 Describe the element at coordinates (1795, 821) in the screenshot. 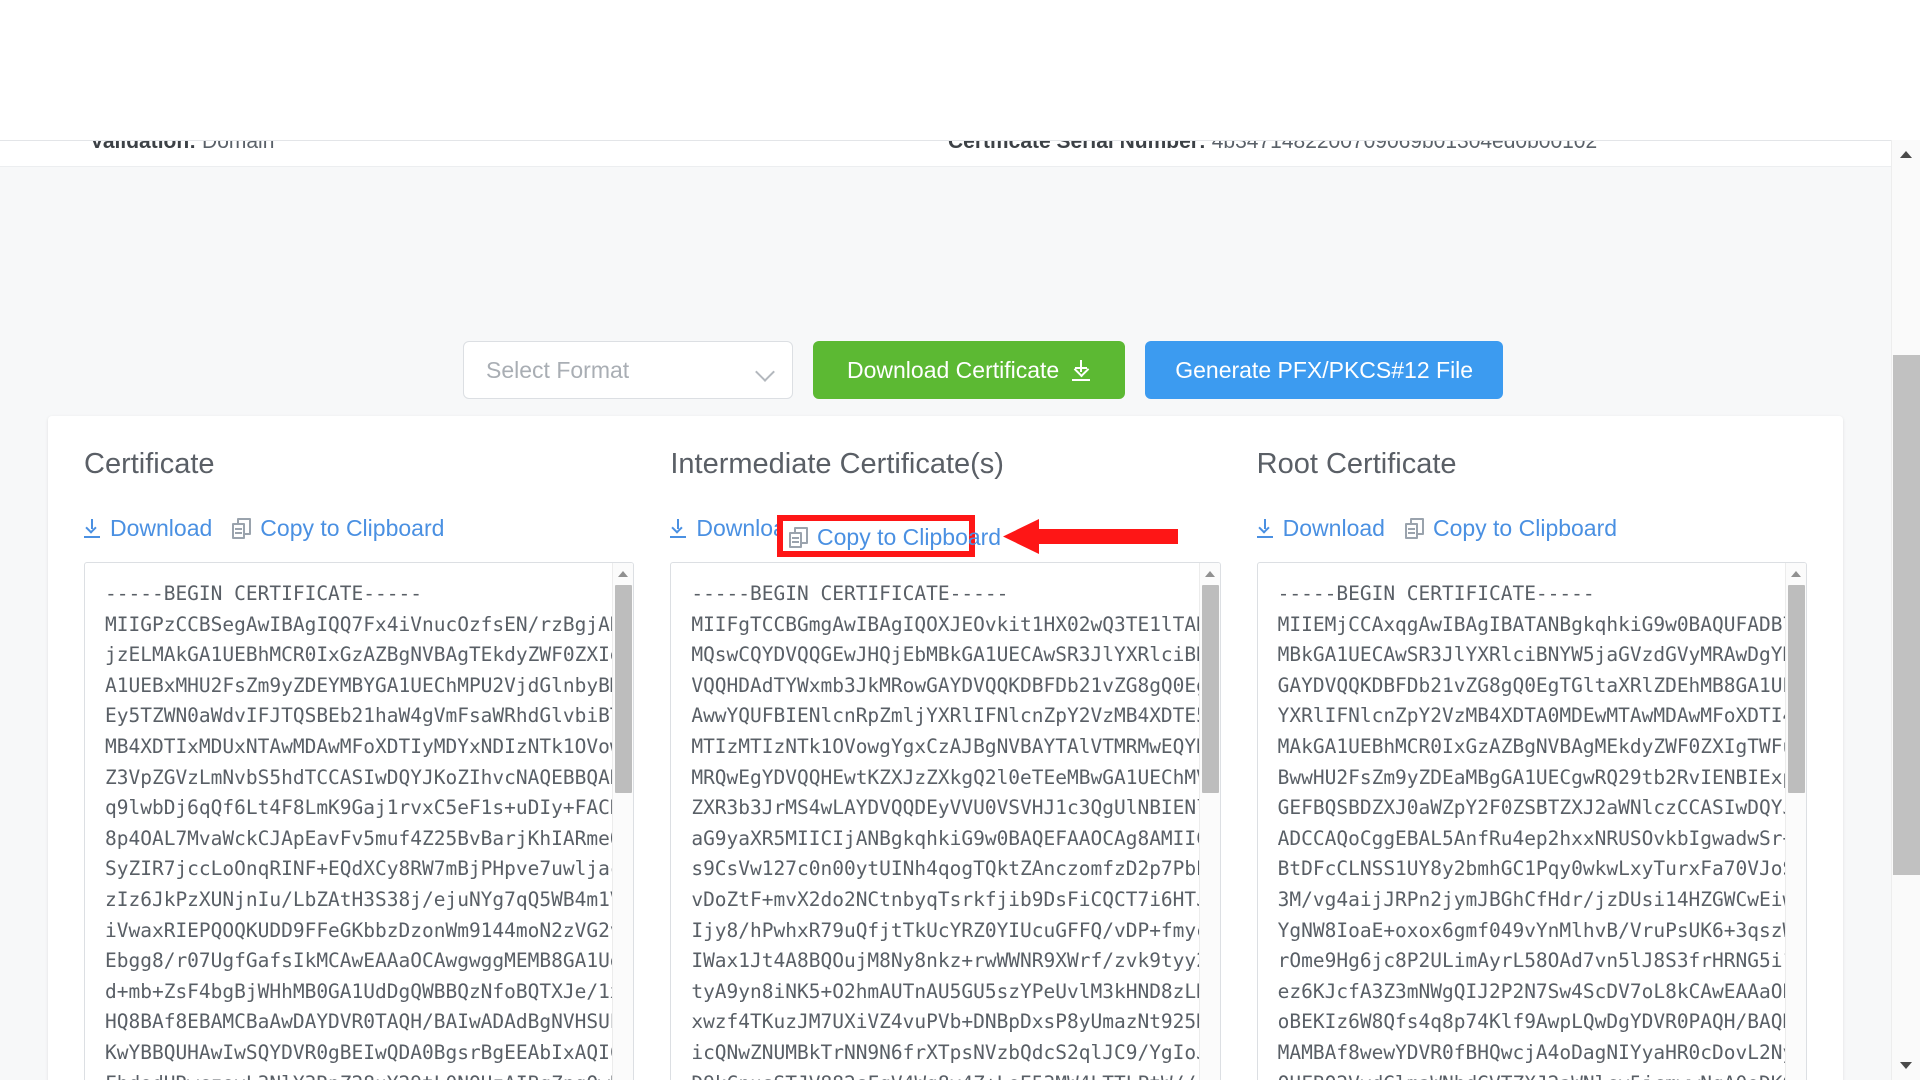

I see `root-textarea-scrollbar` at that location.